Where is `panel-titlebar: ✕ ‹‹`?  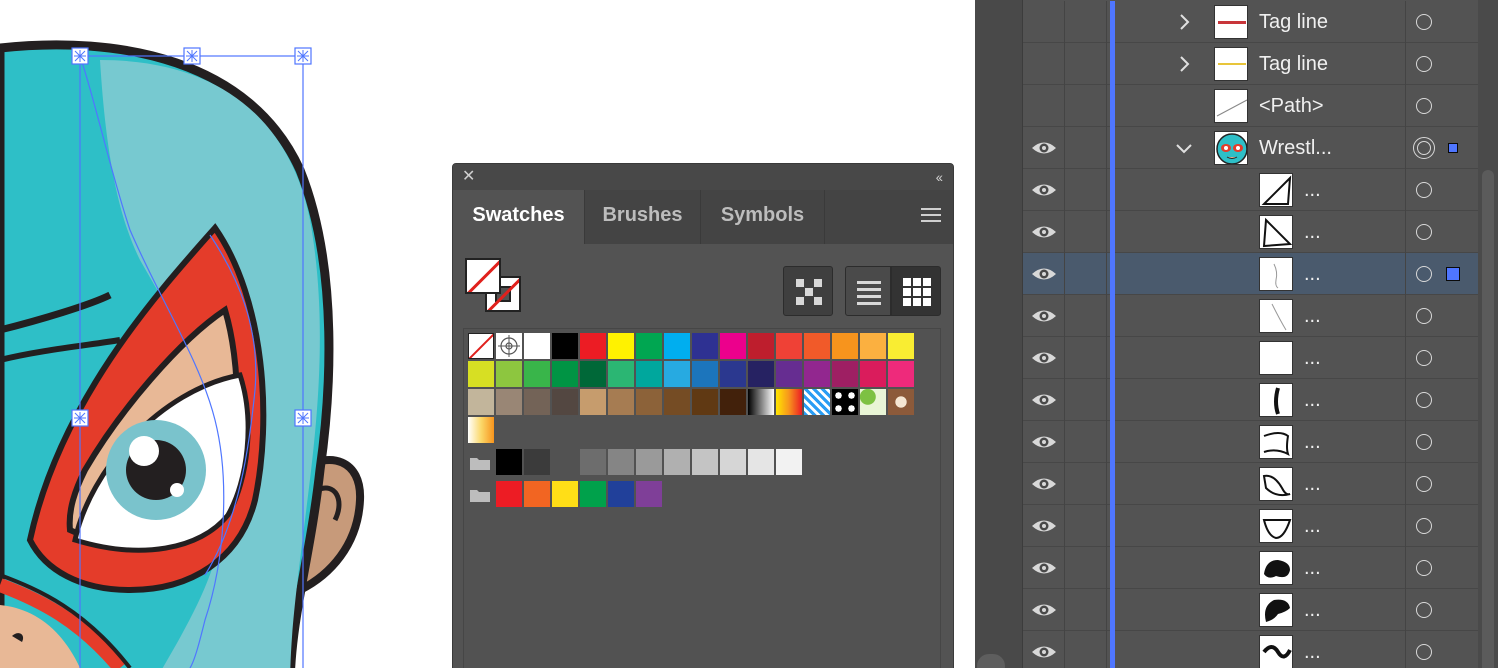
panel-titlebar: ✕ ‹‹ is located at coordinates (703, 177).